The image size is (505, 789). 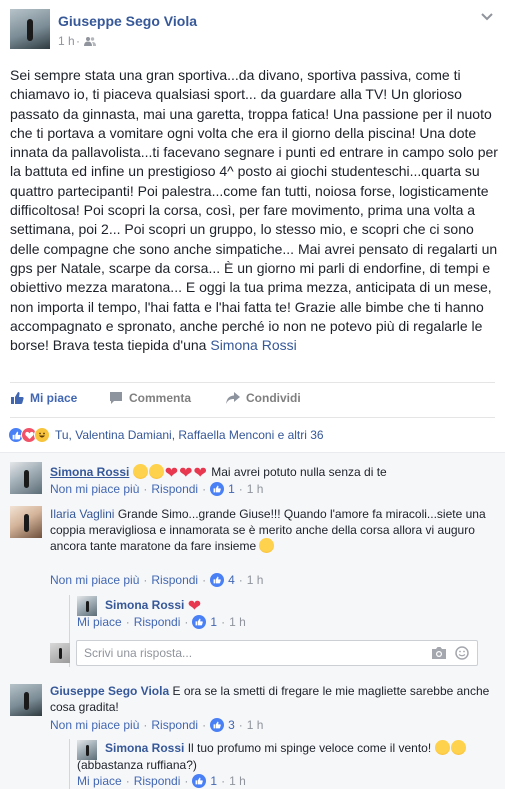 I want to click on reply: Simona Rossi ❤, so click(x=295, y=606).